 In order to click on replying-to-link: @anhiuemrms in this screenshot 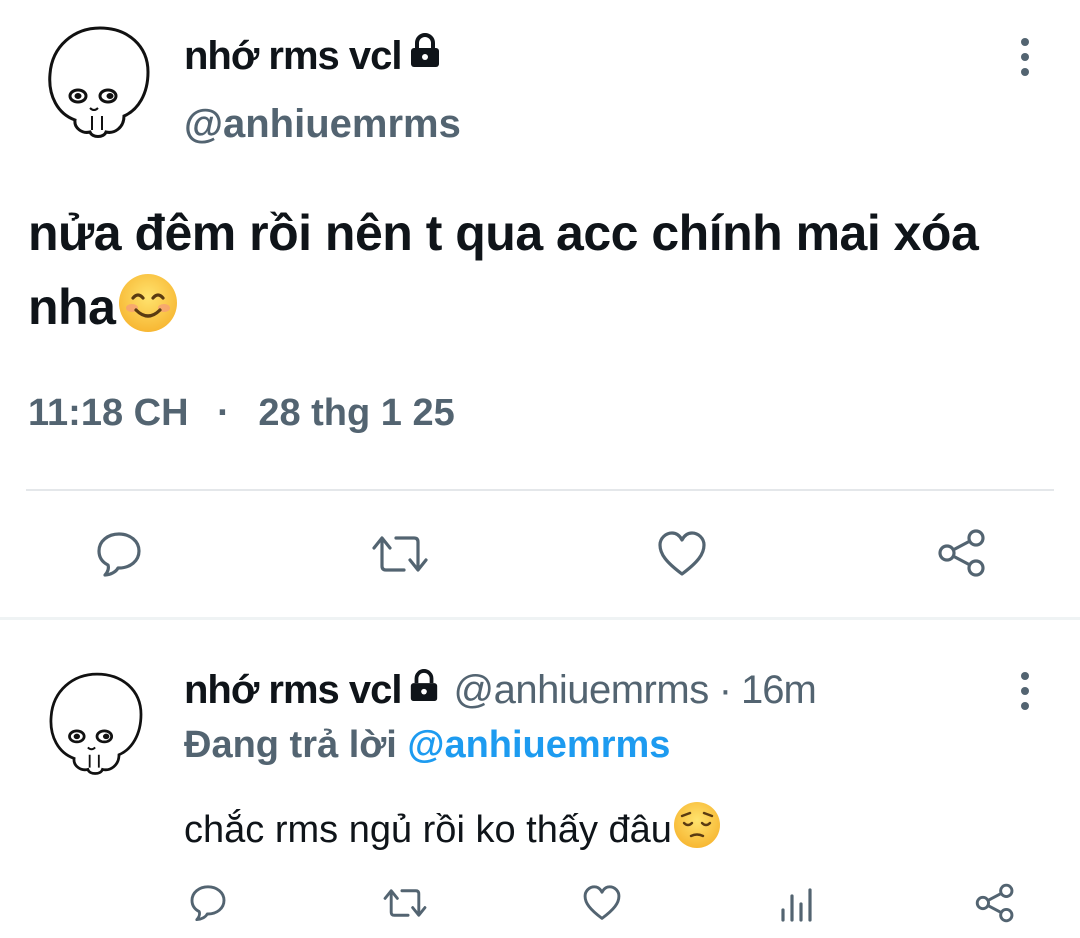, I will do `click(538, 745)`.